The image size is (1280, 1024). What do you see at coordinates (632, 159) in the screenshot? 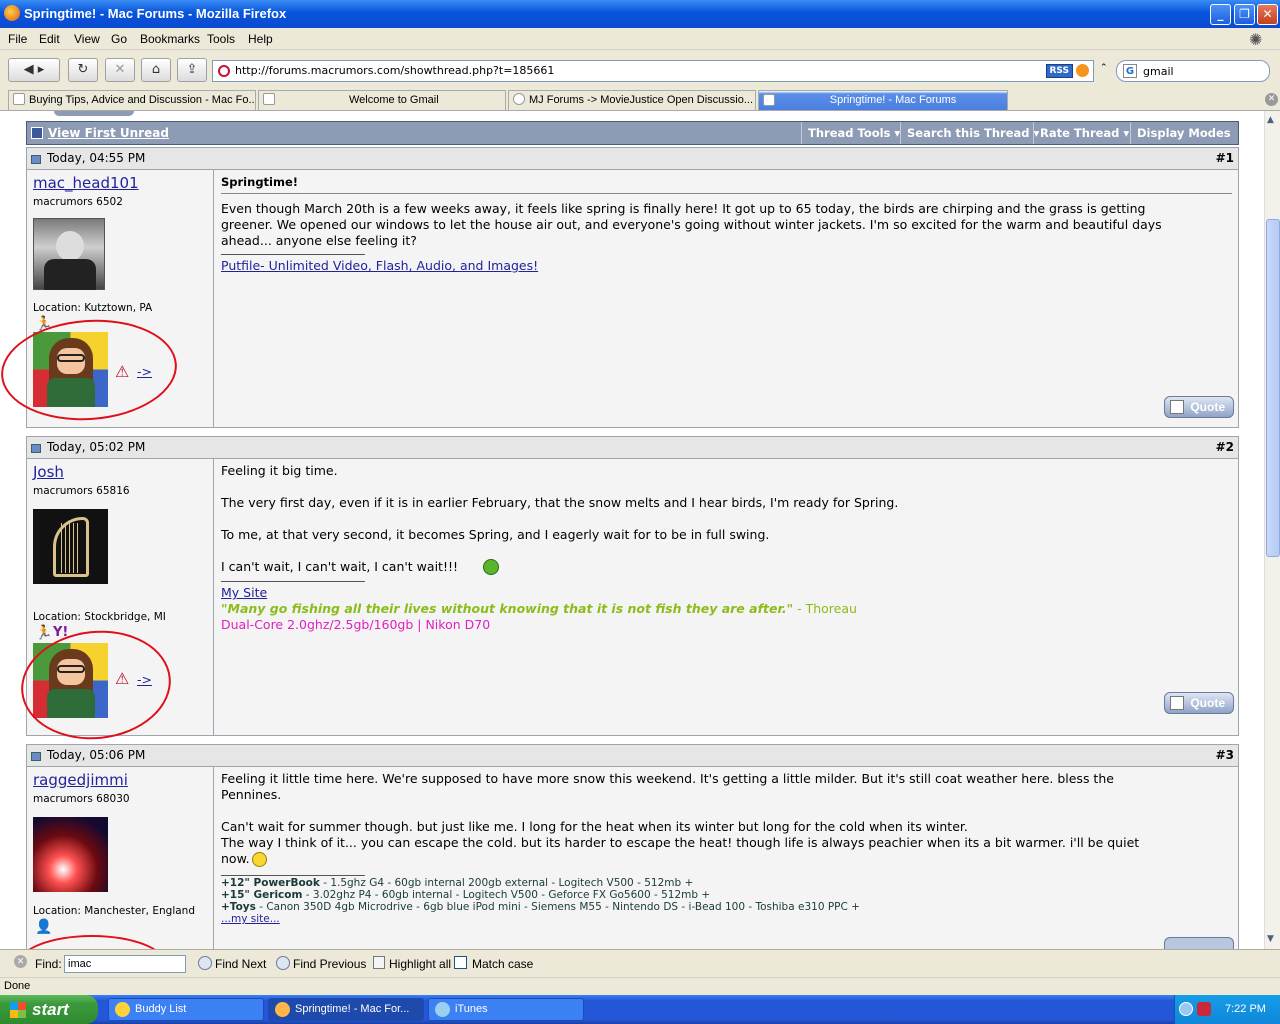
I see `post-header: Today, 04:55 PM #1` at bounding box center [632, 159].